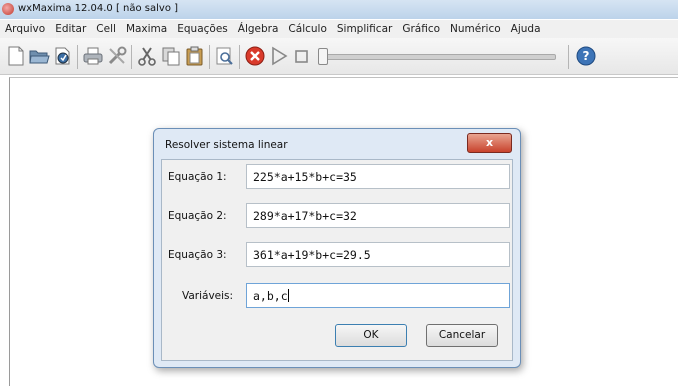  What do you see at coordinates (462, 335) in the screenshot?
I see `cancel-button: Cancelar` at bounding box center [462, 335].